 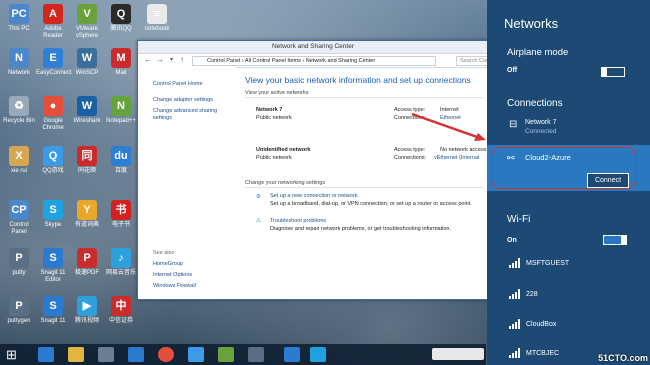 I want to click on desktop-icon-label: Wireshark, so click(x=87, y=121).